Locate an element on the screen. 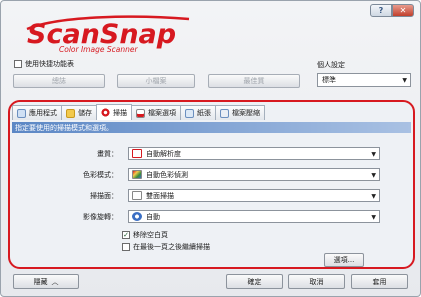  color-detect-icon is located at coordinates (137, 174).